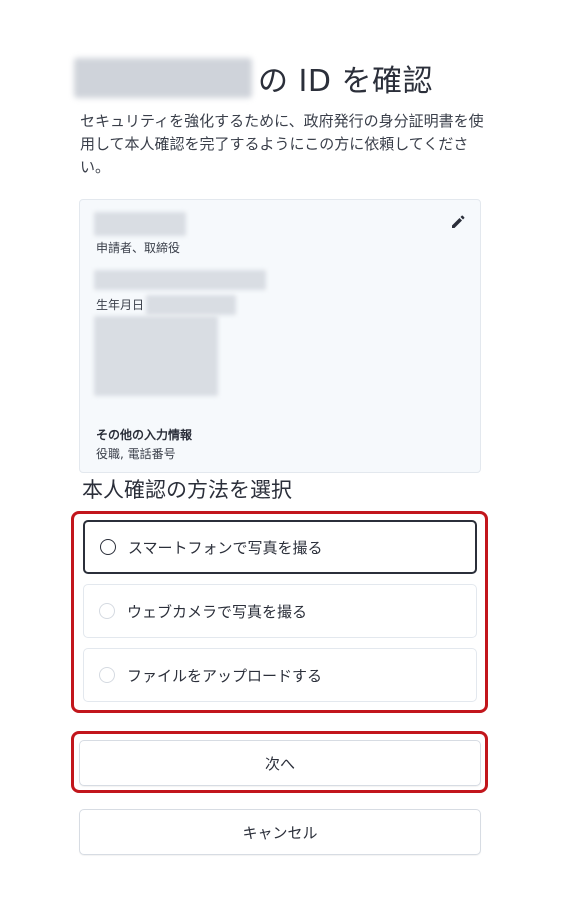  Describe the element at coordinates (180, 280) in the screenshot. I see `redacted-email` at that location.